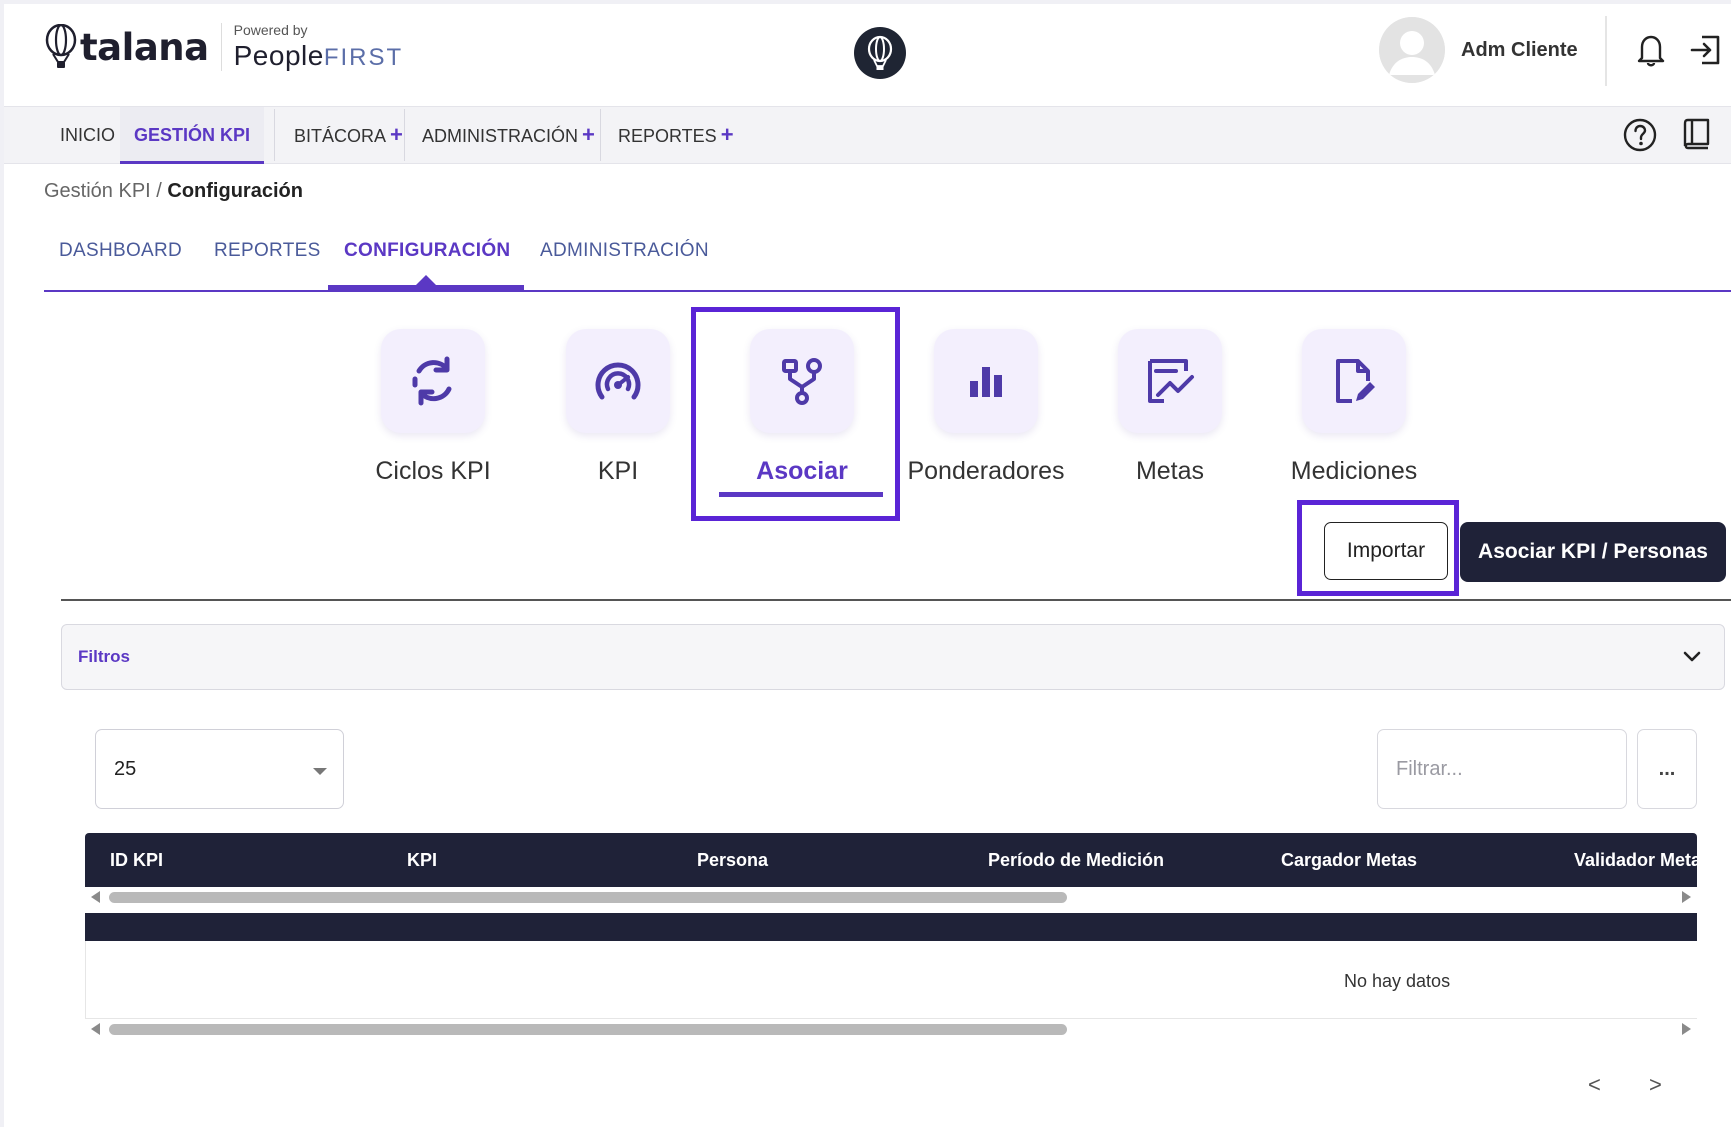 This screenshot has height=1127, width=1731. What do you see at coordinates (1593, 552) in the screenshot?
I see `associate-kpi-personas-button: Asociar KPI / Personas` at bounding box center [1593, 552].